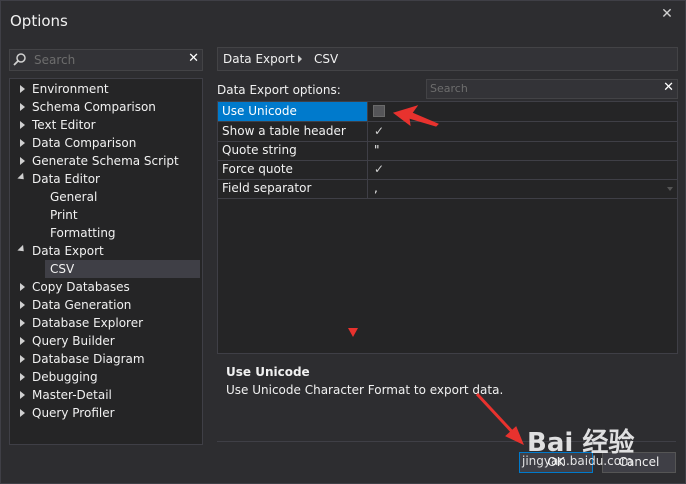  I want to click on tree-item-csv: CSV, so click(105, 269).